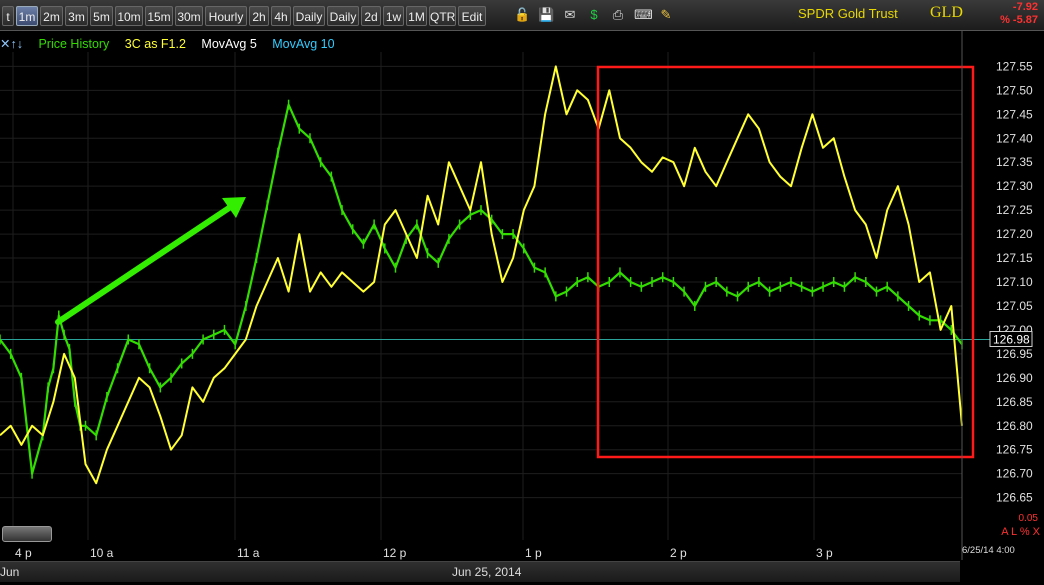 Image resolution: width=1044 pixels, height=585 pixels. Describe the element at coordinates (487, 572) in the screenshot. I see `date-bar-date: Jun 25, 2014` at that location.